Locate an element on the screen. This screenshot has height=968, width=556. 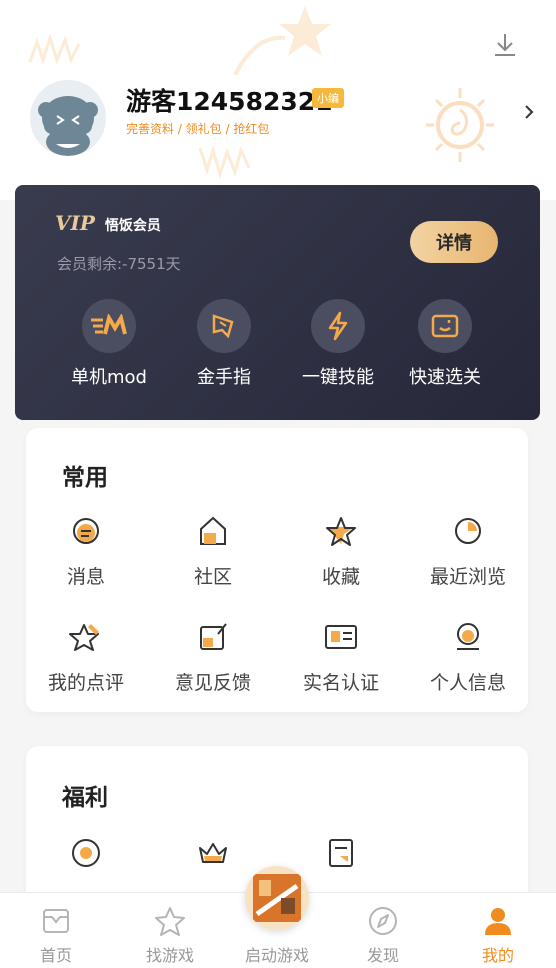
vip-feature-one-key-skill: 一键技能 is located at coordinates (338, 344).